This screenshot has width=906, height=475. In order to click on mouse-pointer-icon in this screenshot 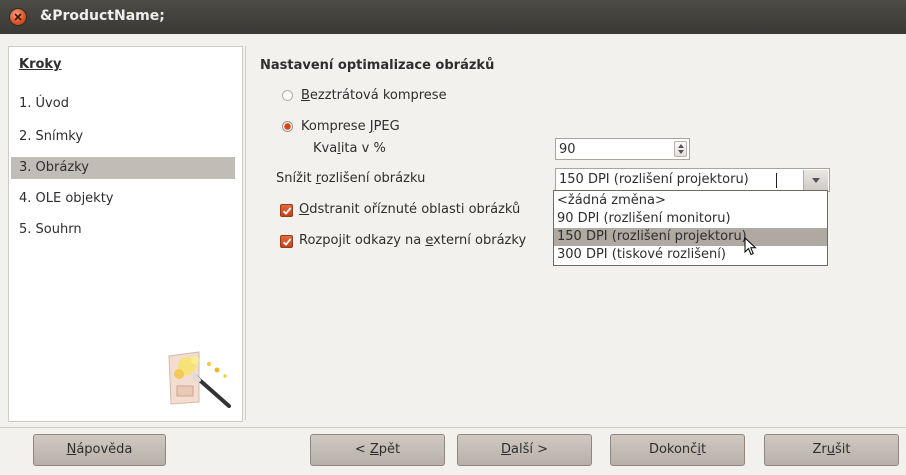, I will do `click(750, 246)`.